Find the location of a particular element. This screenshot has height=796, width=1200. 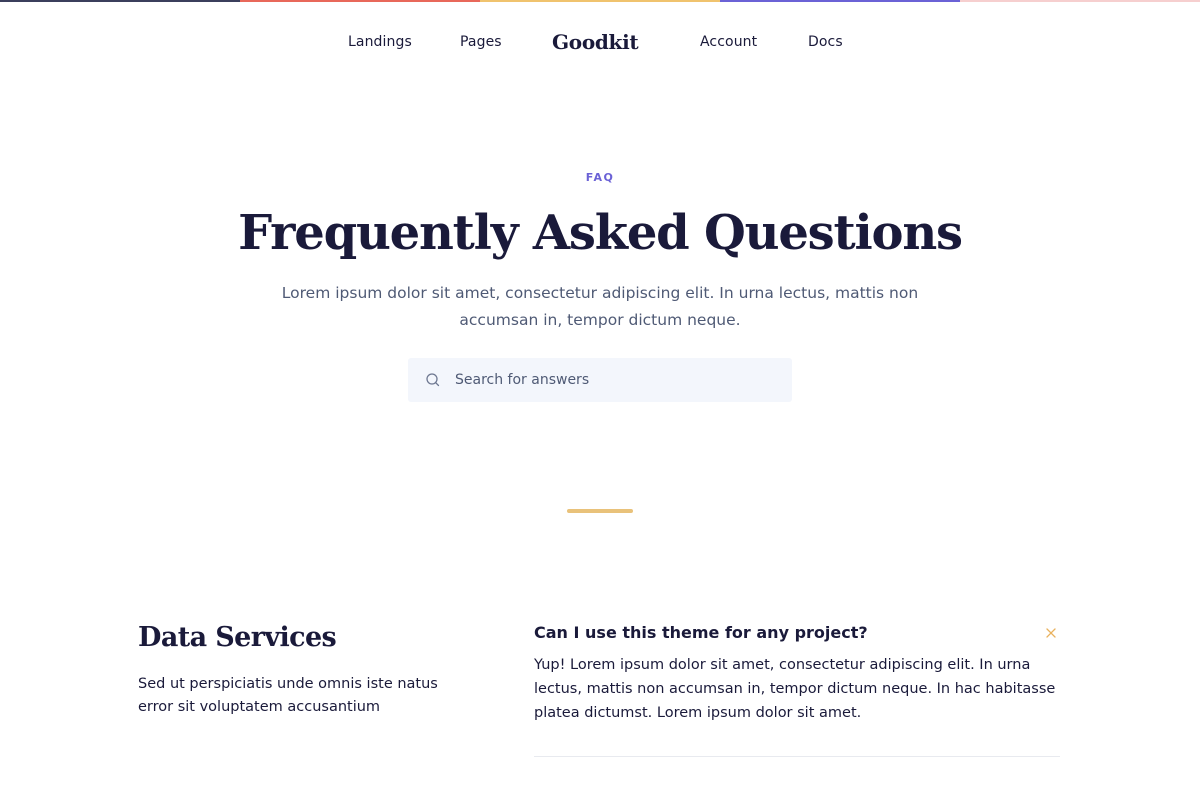

nav-item-account: Account is located at coordinates (728, 42).